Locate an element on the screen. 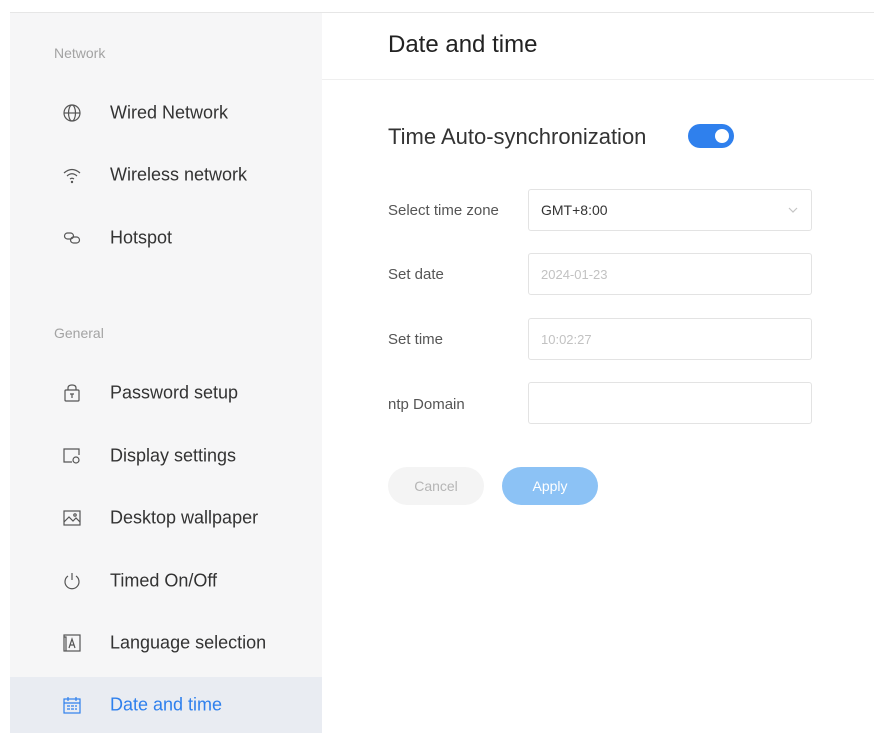  sidebar-item-hotspot: Hotspot is located at coordinates (166, 238).